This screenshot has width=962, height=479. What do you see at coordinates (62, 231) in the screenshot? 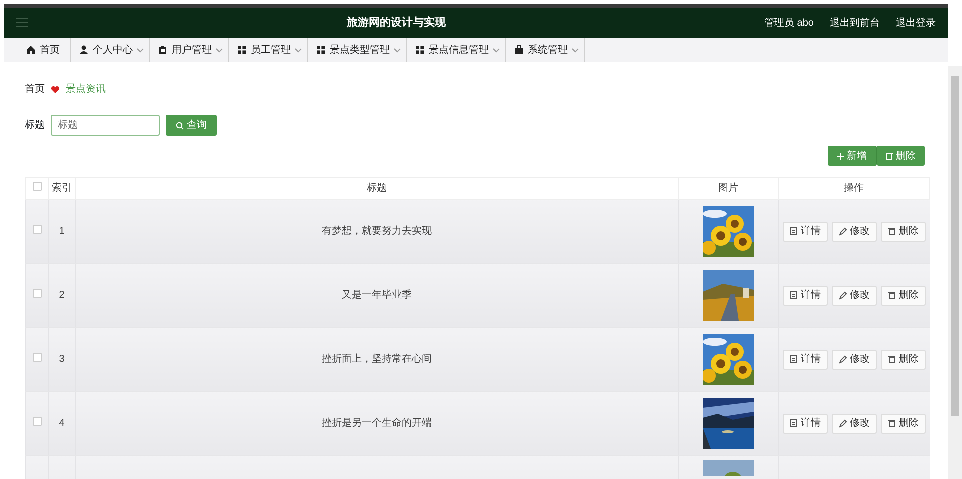
I see `row-index: 1` at bounding box center [62, 231].